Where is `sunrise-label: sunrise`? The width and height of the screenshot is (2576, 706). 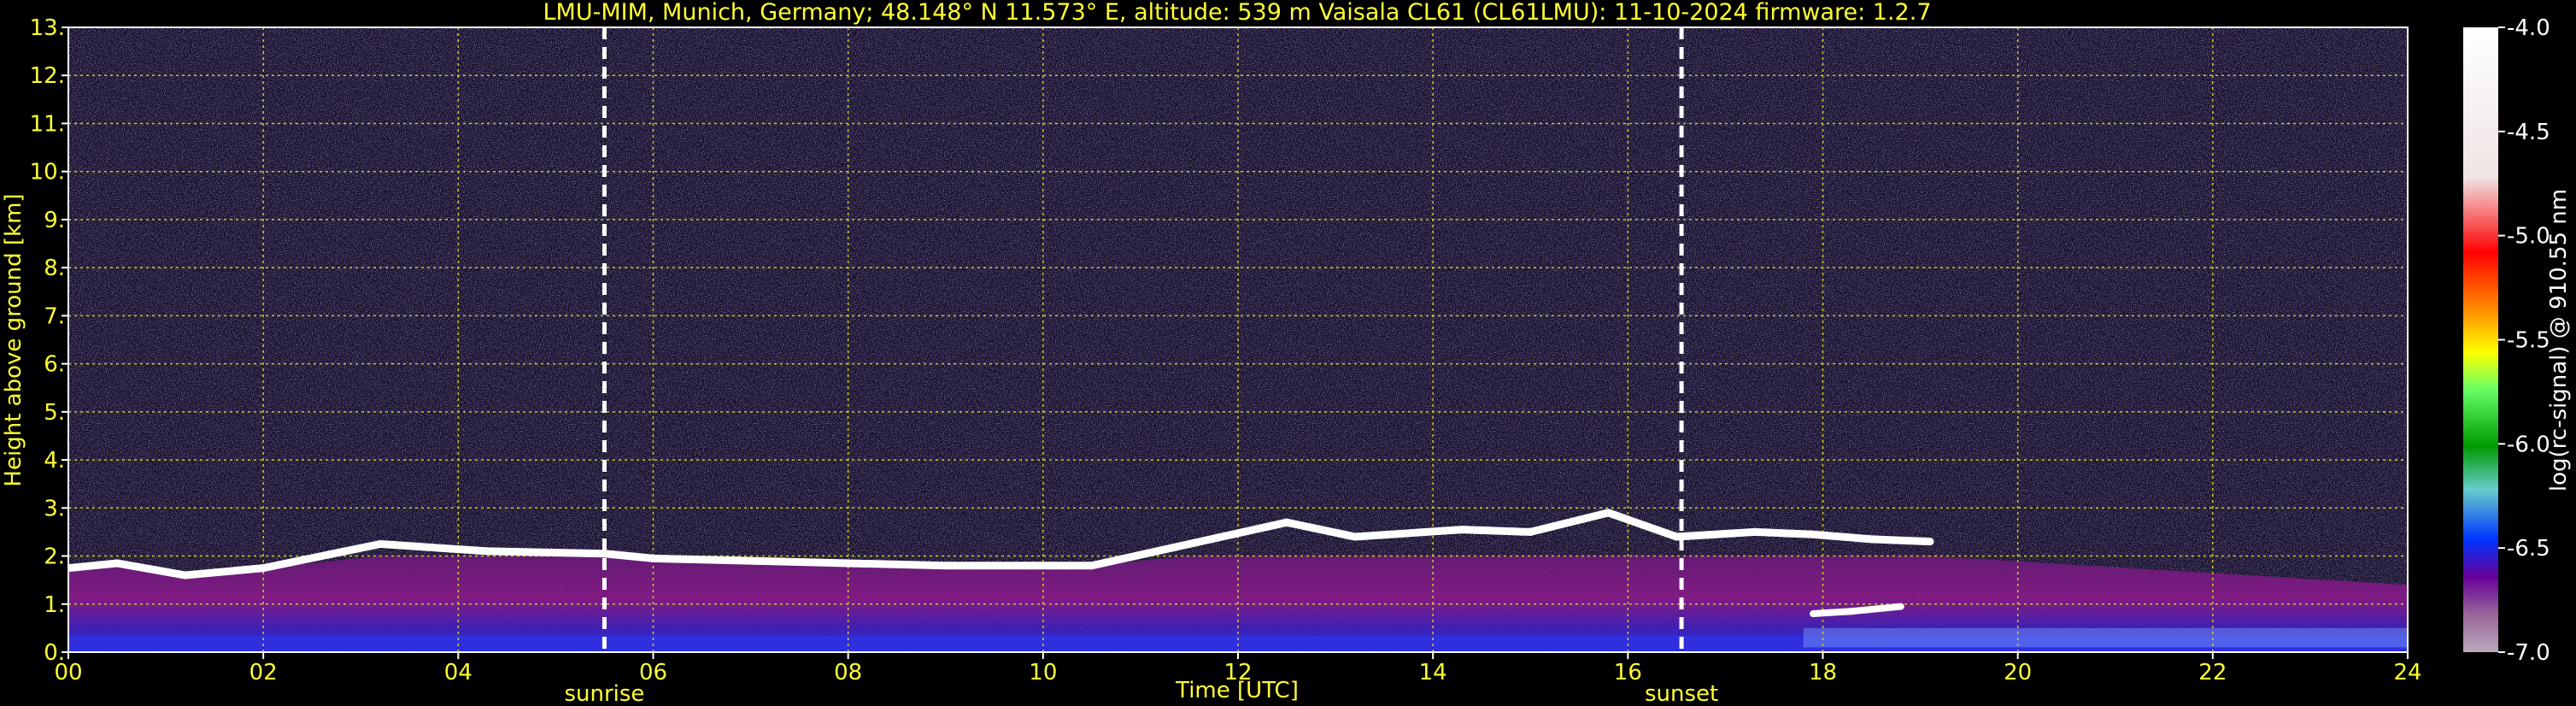 sunrise-label: sunrise is located at coordinates (604, 693).